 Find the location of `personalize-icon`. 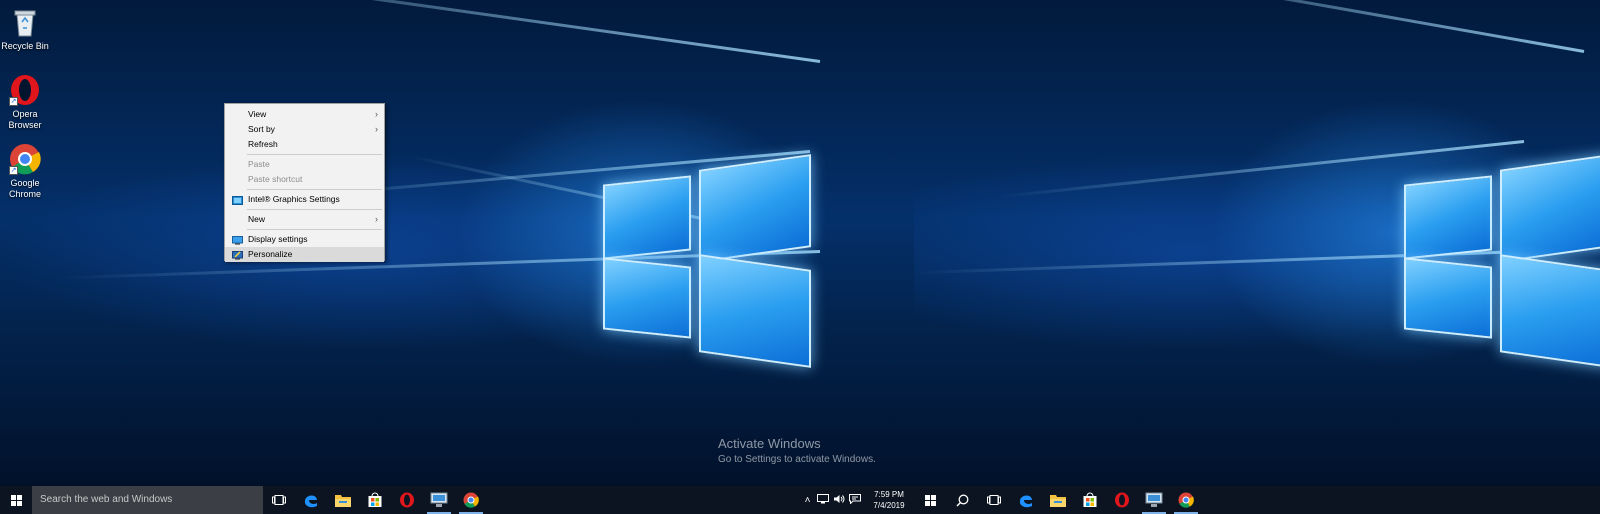

personalize-icon is located at coordinates (237, 255).